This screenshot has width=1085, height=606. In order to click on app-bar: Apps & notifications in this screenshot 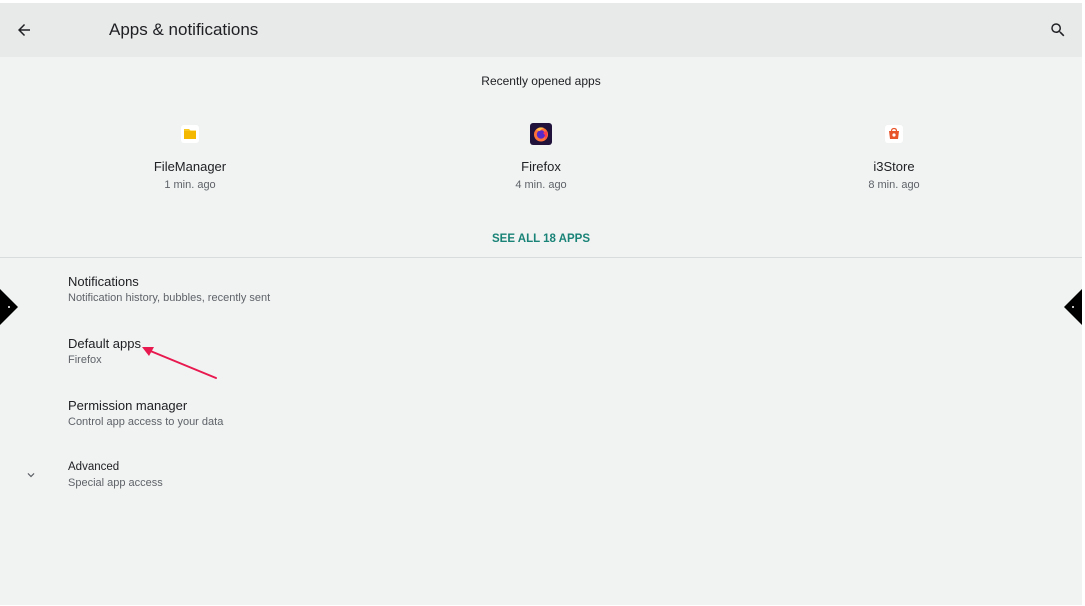, I will do `click(541, 30)`.